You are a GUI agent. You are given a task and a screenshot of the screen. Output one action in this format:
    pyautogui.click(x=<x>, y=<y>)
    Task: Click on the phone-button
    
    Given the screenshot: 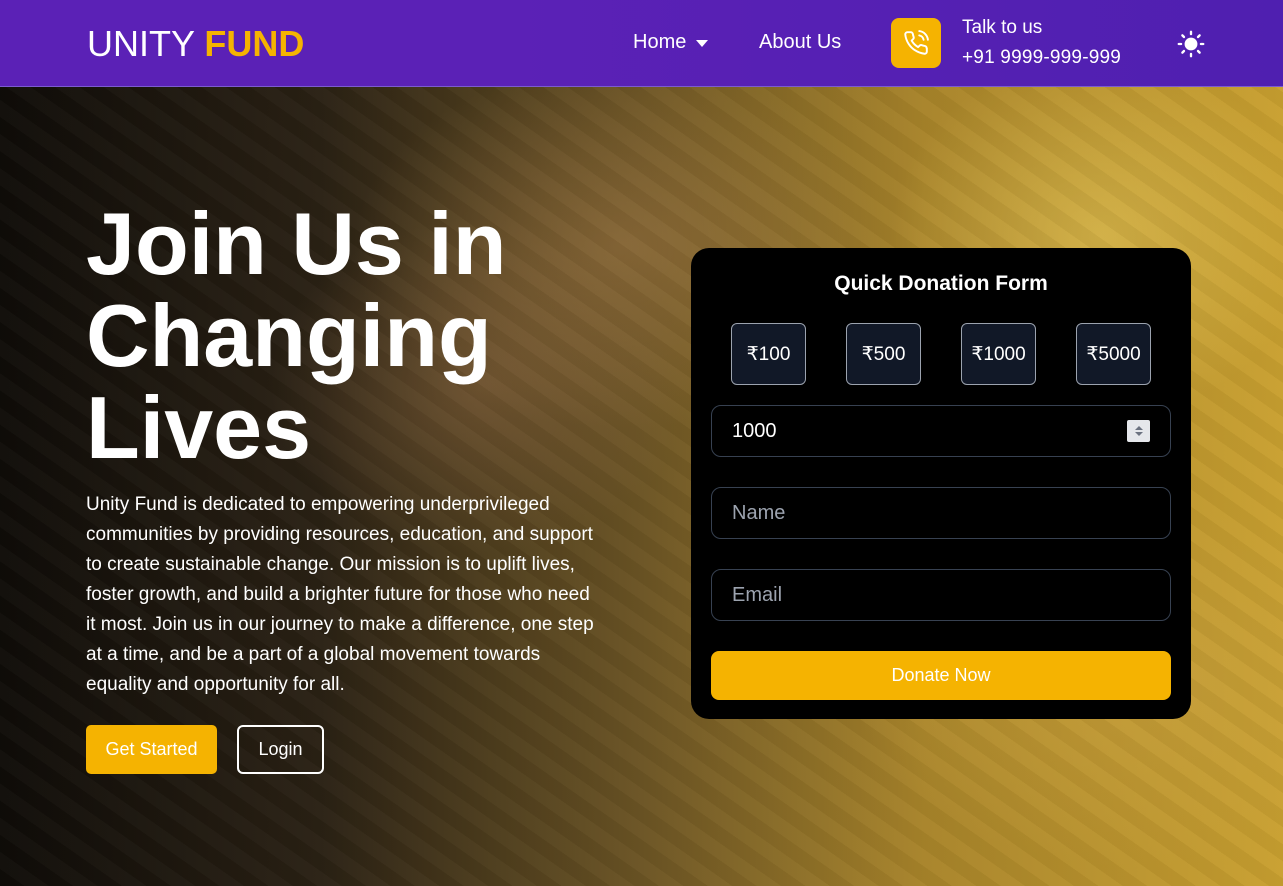 What is the action you would take?
    pyautogui.click(x=916, y=43)
    